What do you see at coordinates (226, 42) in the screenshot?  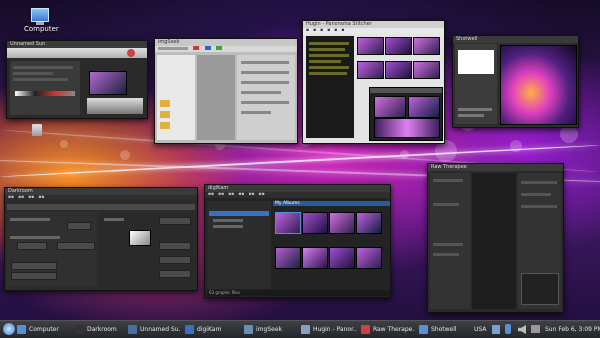 I see `window-title: imgSeek` at bounding box center [226, 42].